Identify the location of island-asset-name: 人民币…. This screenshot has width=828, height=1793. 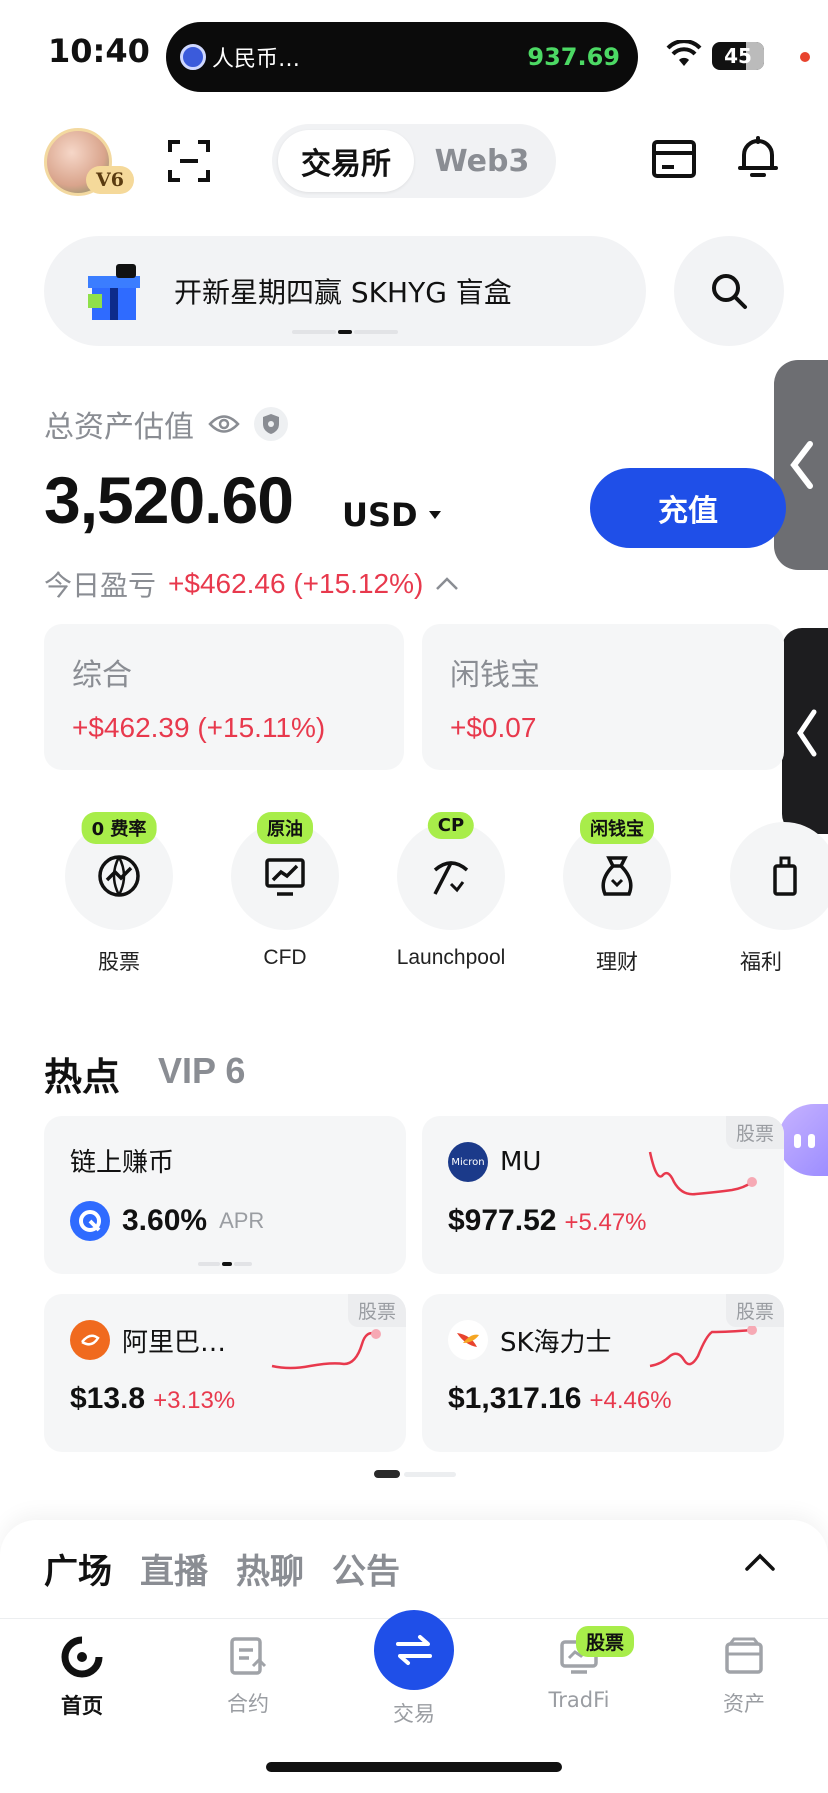
(256, 59).